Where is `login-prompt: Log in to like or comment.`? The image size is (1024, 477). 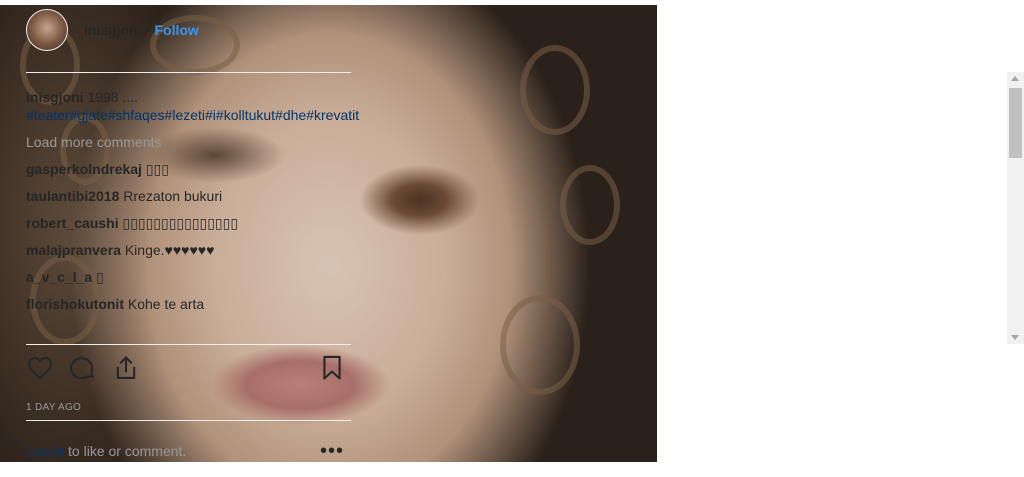 login-prompt: Log in to like or comment. is located at coordinates (106, 451).